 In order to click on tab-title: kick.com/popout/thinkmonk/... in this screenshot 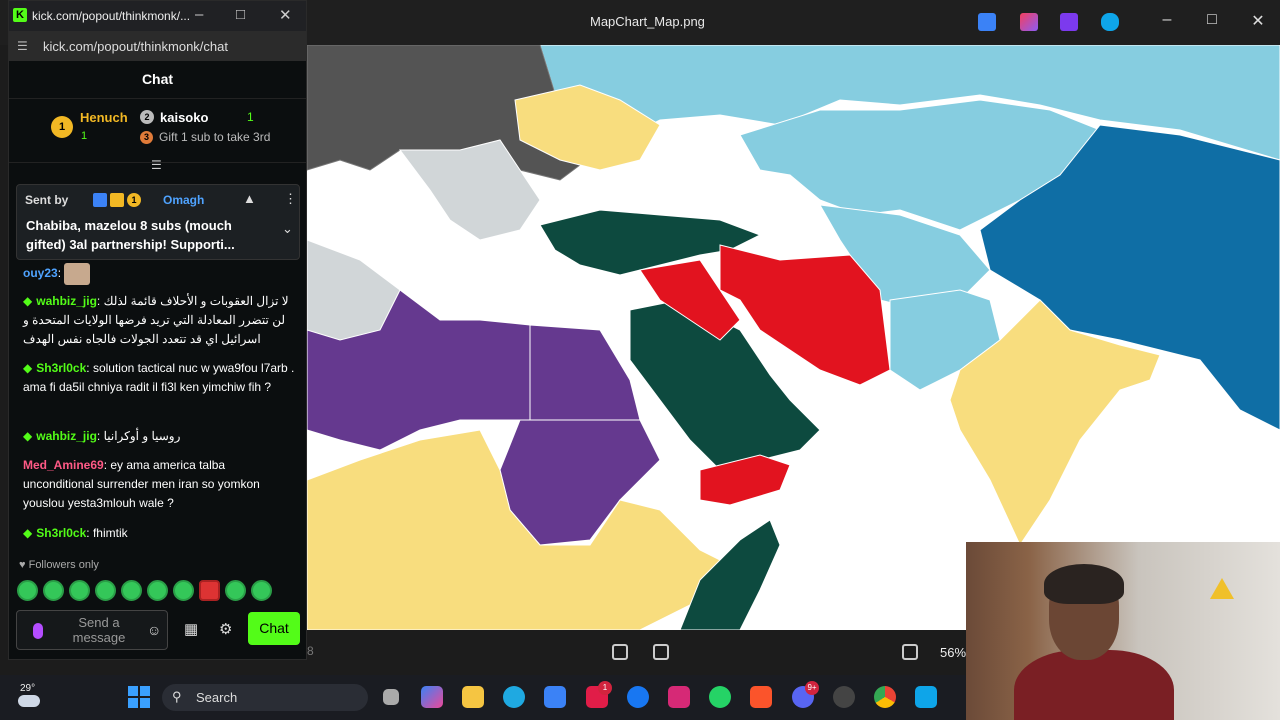, I will do `click(111, 16)`.